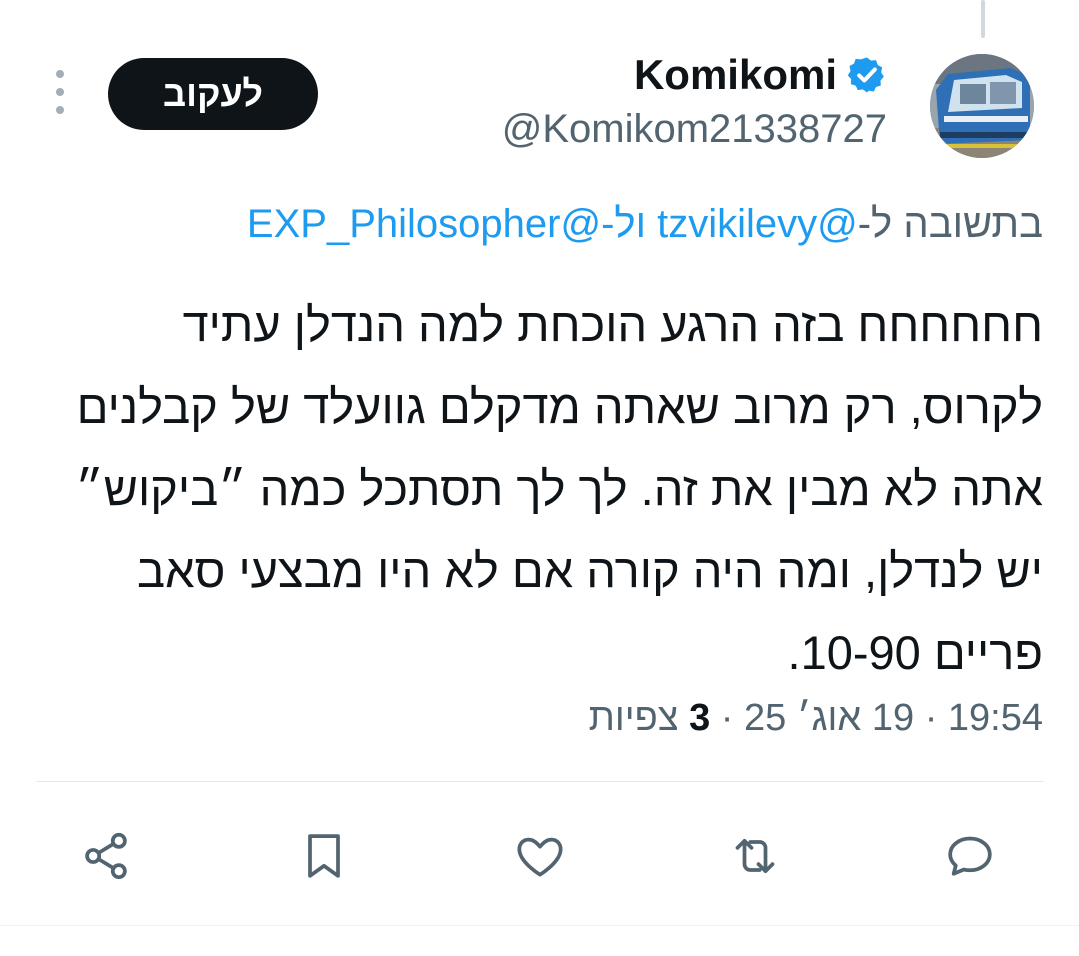 The height and width of the screenshot is (956, 1079). I want to click on tweet-metadata: 19:54 · 19 אוג׳ 25 · 3 צפיות, so click(545, 718).